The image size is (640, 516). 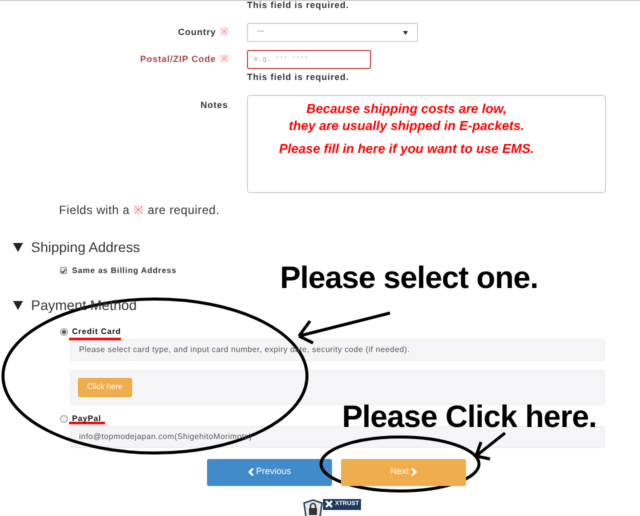 What do you see at coordinates (406, 148) in the screenshot?
I see `annotation-text: Please fill in here if you want to use EMS.` at bounding box center [406, 148].